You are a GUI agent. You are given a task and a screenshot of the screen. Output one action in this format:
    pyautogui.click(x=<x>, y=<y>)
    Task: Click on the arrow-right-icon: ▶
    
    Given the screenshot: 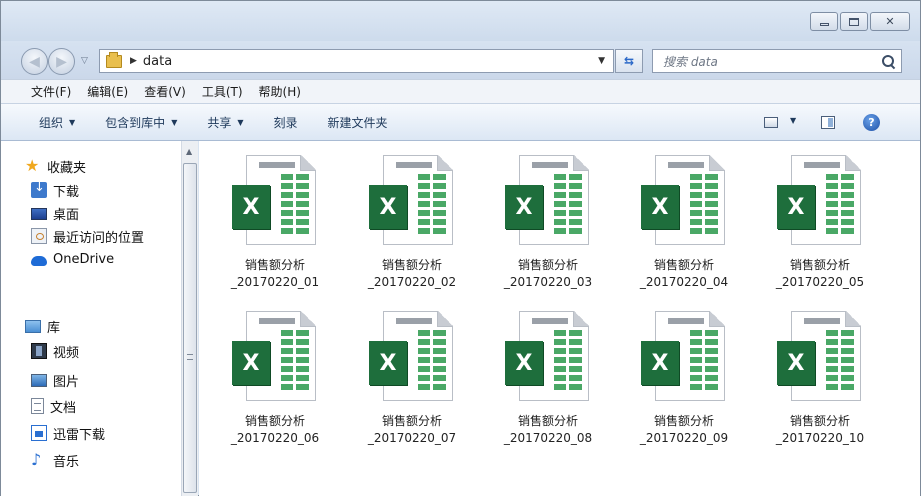 What is the action you would take?
    pyautogui.click(x=61, y=61)
    